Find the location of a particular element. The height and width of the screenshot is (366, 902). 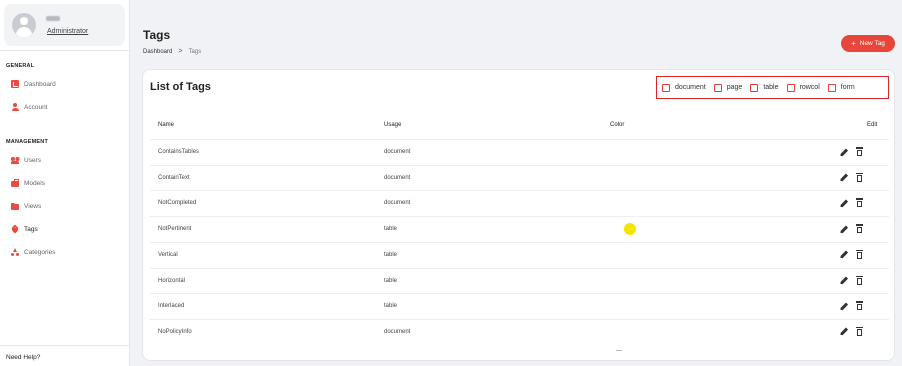

usage-filter-group: document page table rowcol form is located at coordinates (772, 87).